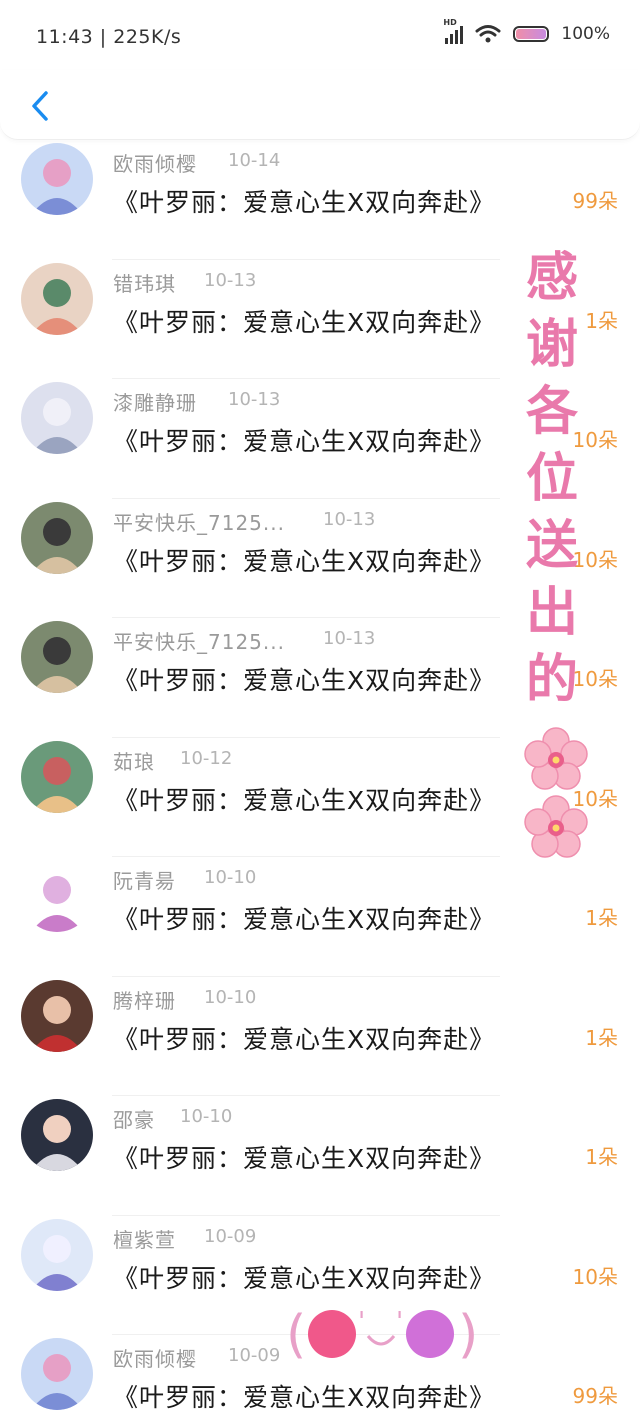  What do you see at coordinates (453, 31) in the screenshot?
I see `signal-icon: HD` at bounding box center [453, 31].